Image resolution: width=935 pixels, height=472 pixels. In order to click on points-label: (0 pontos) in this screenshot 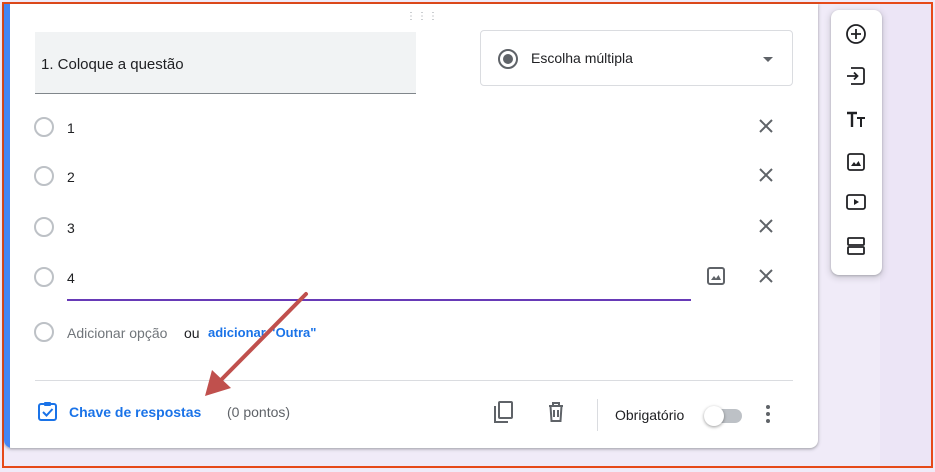, I will do `click(259, 412)`.